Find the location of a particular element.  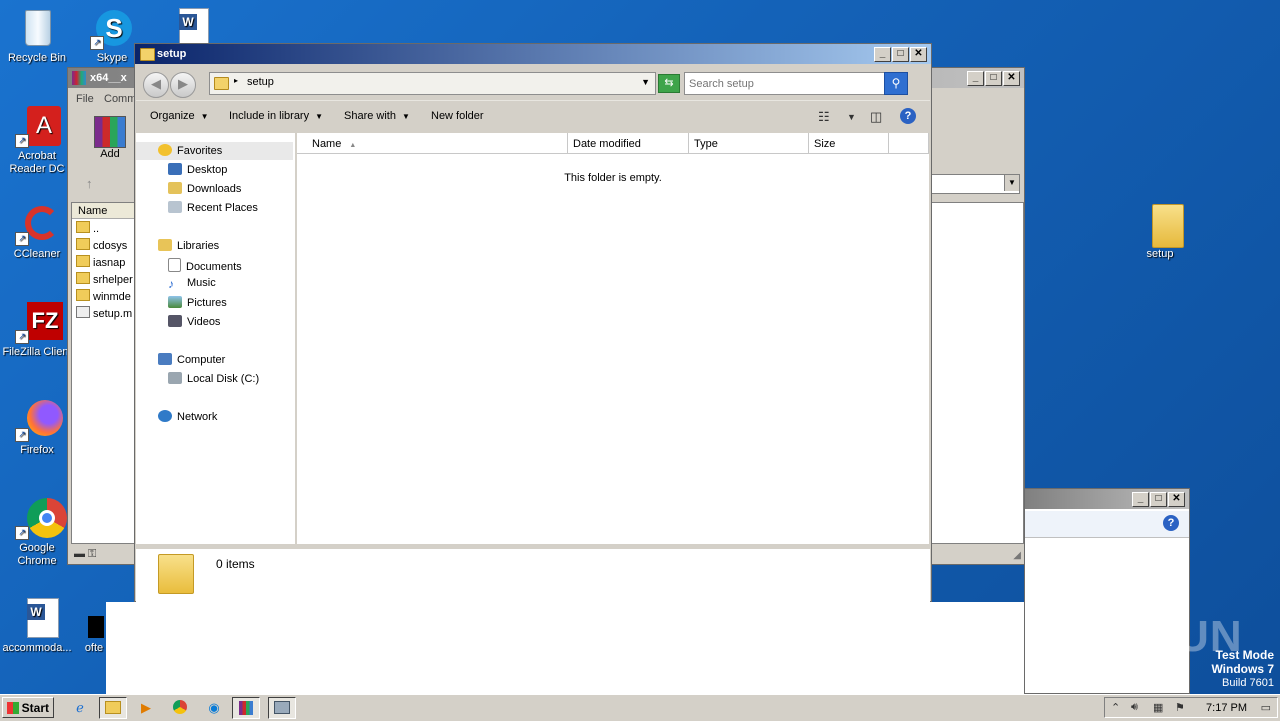

address-dropdown-icon: ▼ is located at coordinates (645, 82).